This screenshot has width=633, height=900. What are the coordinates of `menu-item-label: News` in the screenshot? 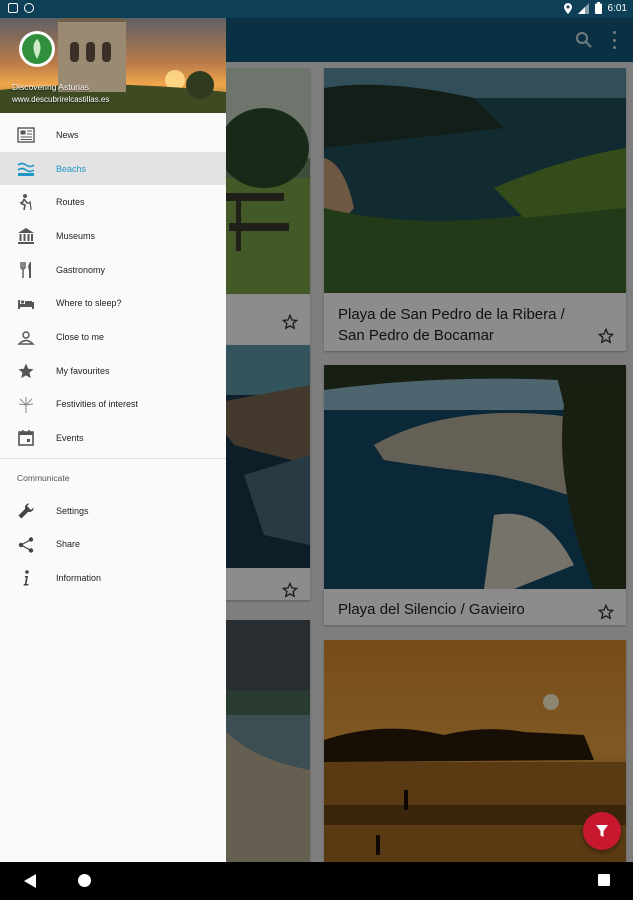 It's located at (67, 134).